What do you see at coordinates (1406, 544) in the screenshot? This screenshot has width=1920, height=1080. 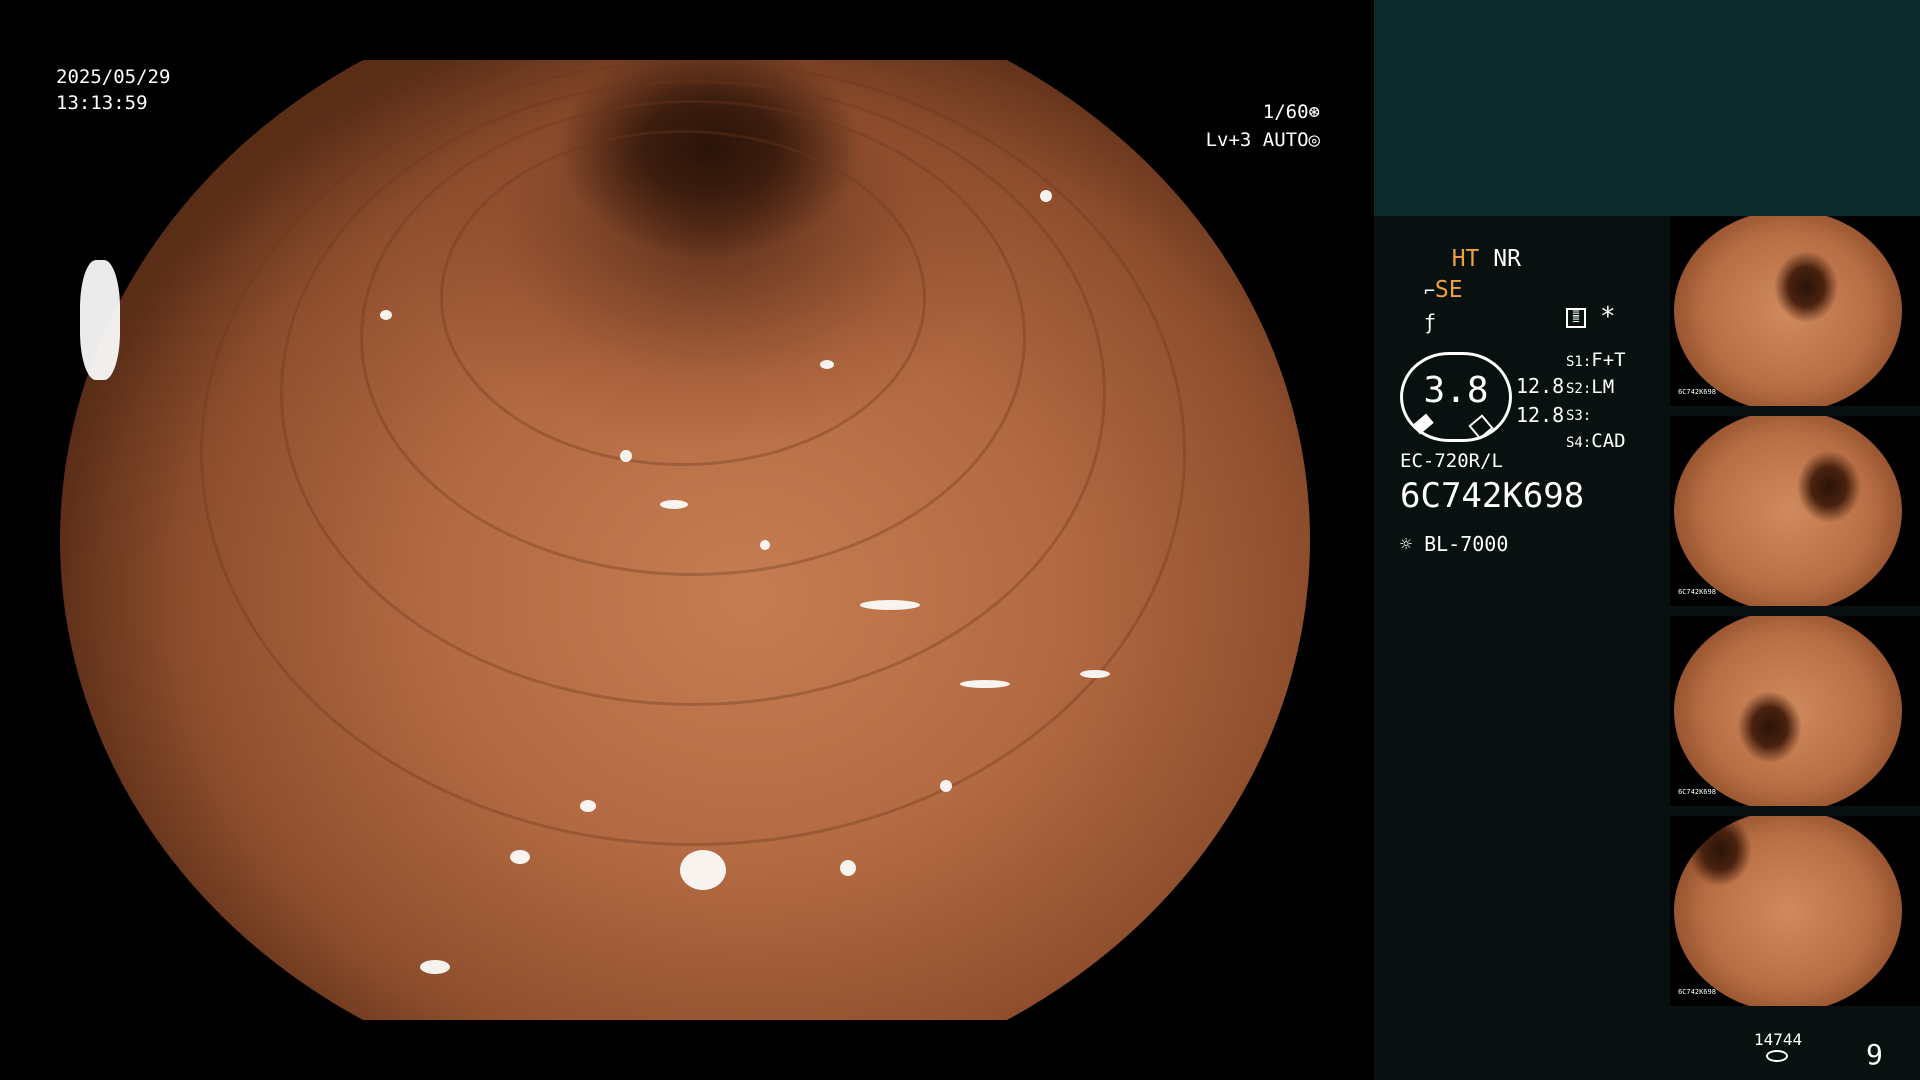 I see `sun-icon: ☼` at bounding box center [1406, 544].